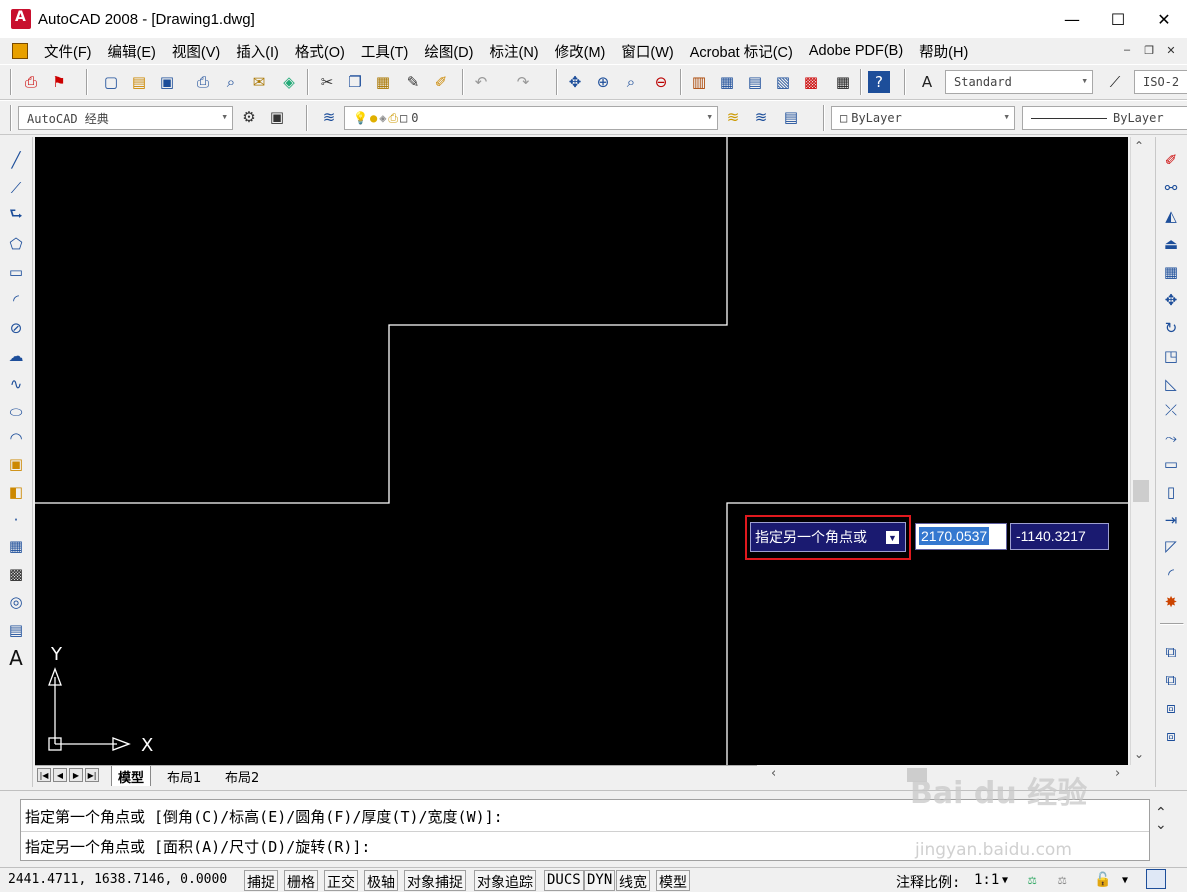  I want to click on paste-icon: ▦, so click(383, 82).